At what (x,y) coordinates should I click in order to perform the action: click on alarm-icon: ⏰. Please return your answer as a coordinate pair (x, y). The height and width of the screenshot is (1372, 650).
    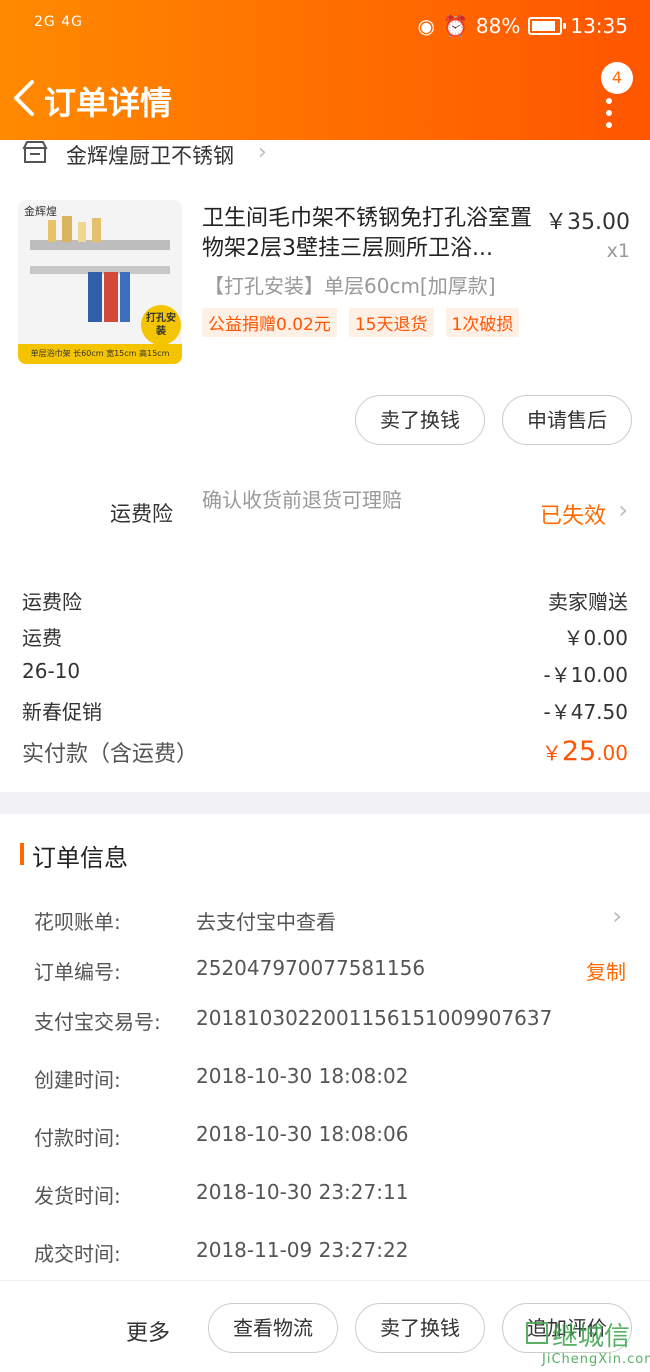
    Looking at the image, I should click on (455, 26).